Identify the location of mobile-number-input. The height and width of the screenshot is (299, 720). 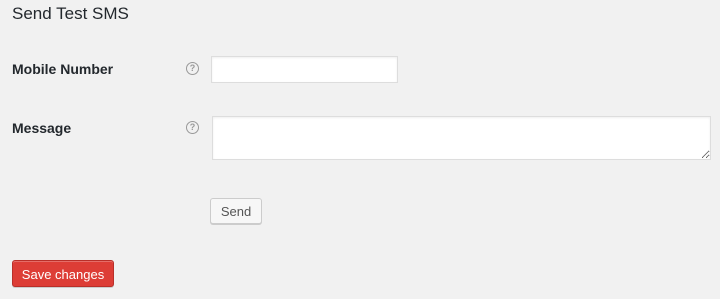
(304, 69).